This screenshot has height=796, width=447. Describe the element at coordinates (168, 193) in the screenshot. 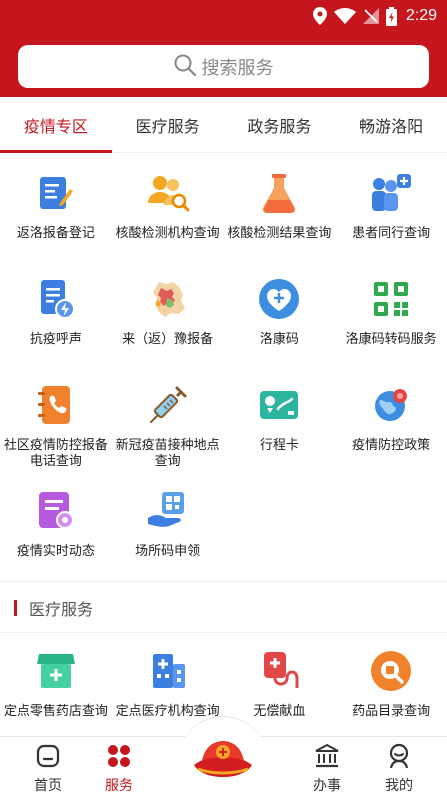

I see `users-search-icon` at that location.